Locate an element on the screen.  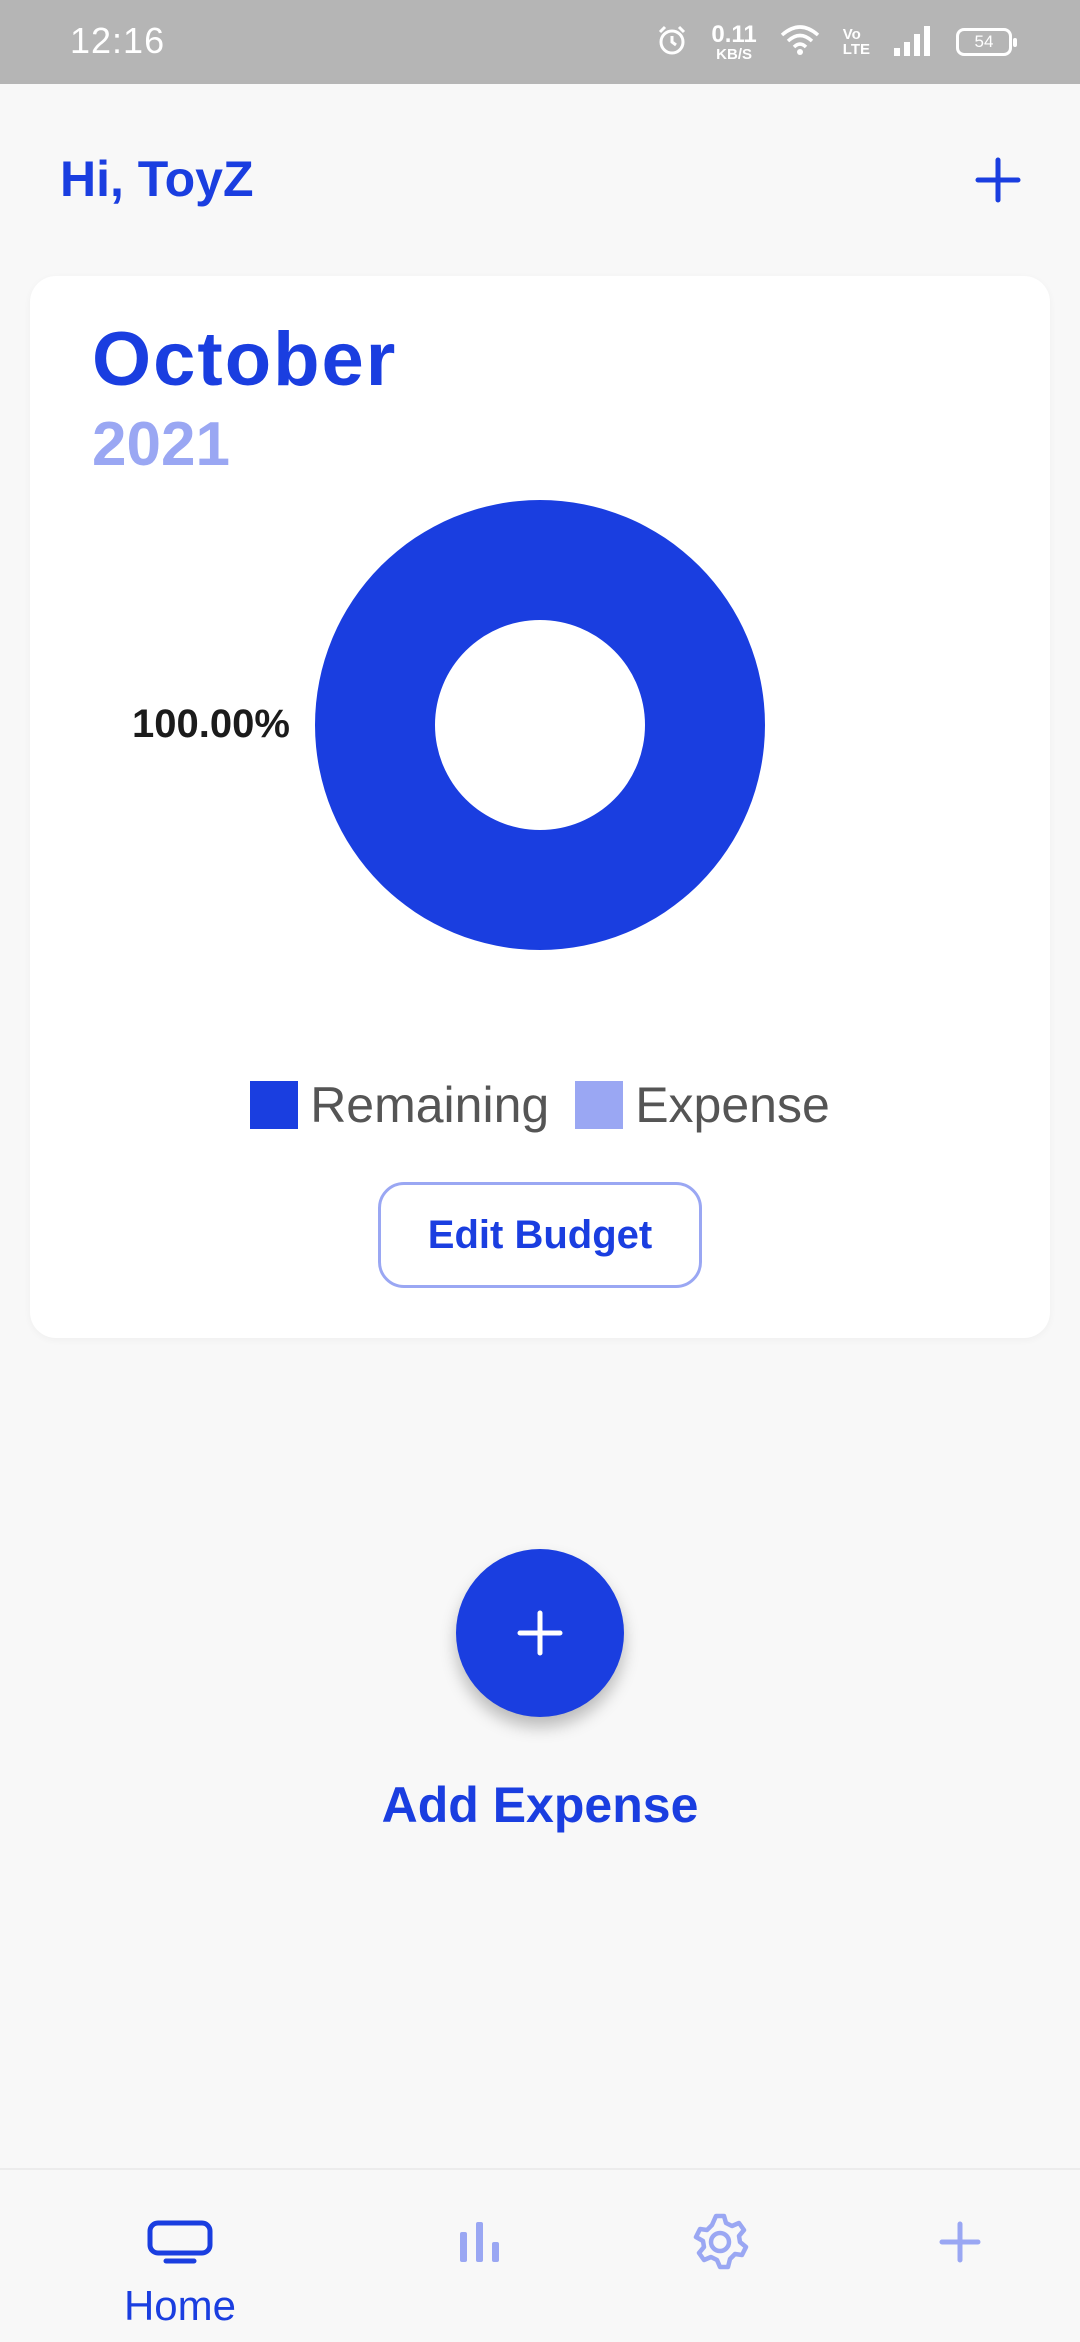
alarm-icon is located at coordinates (672, 42).